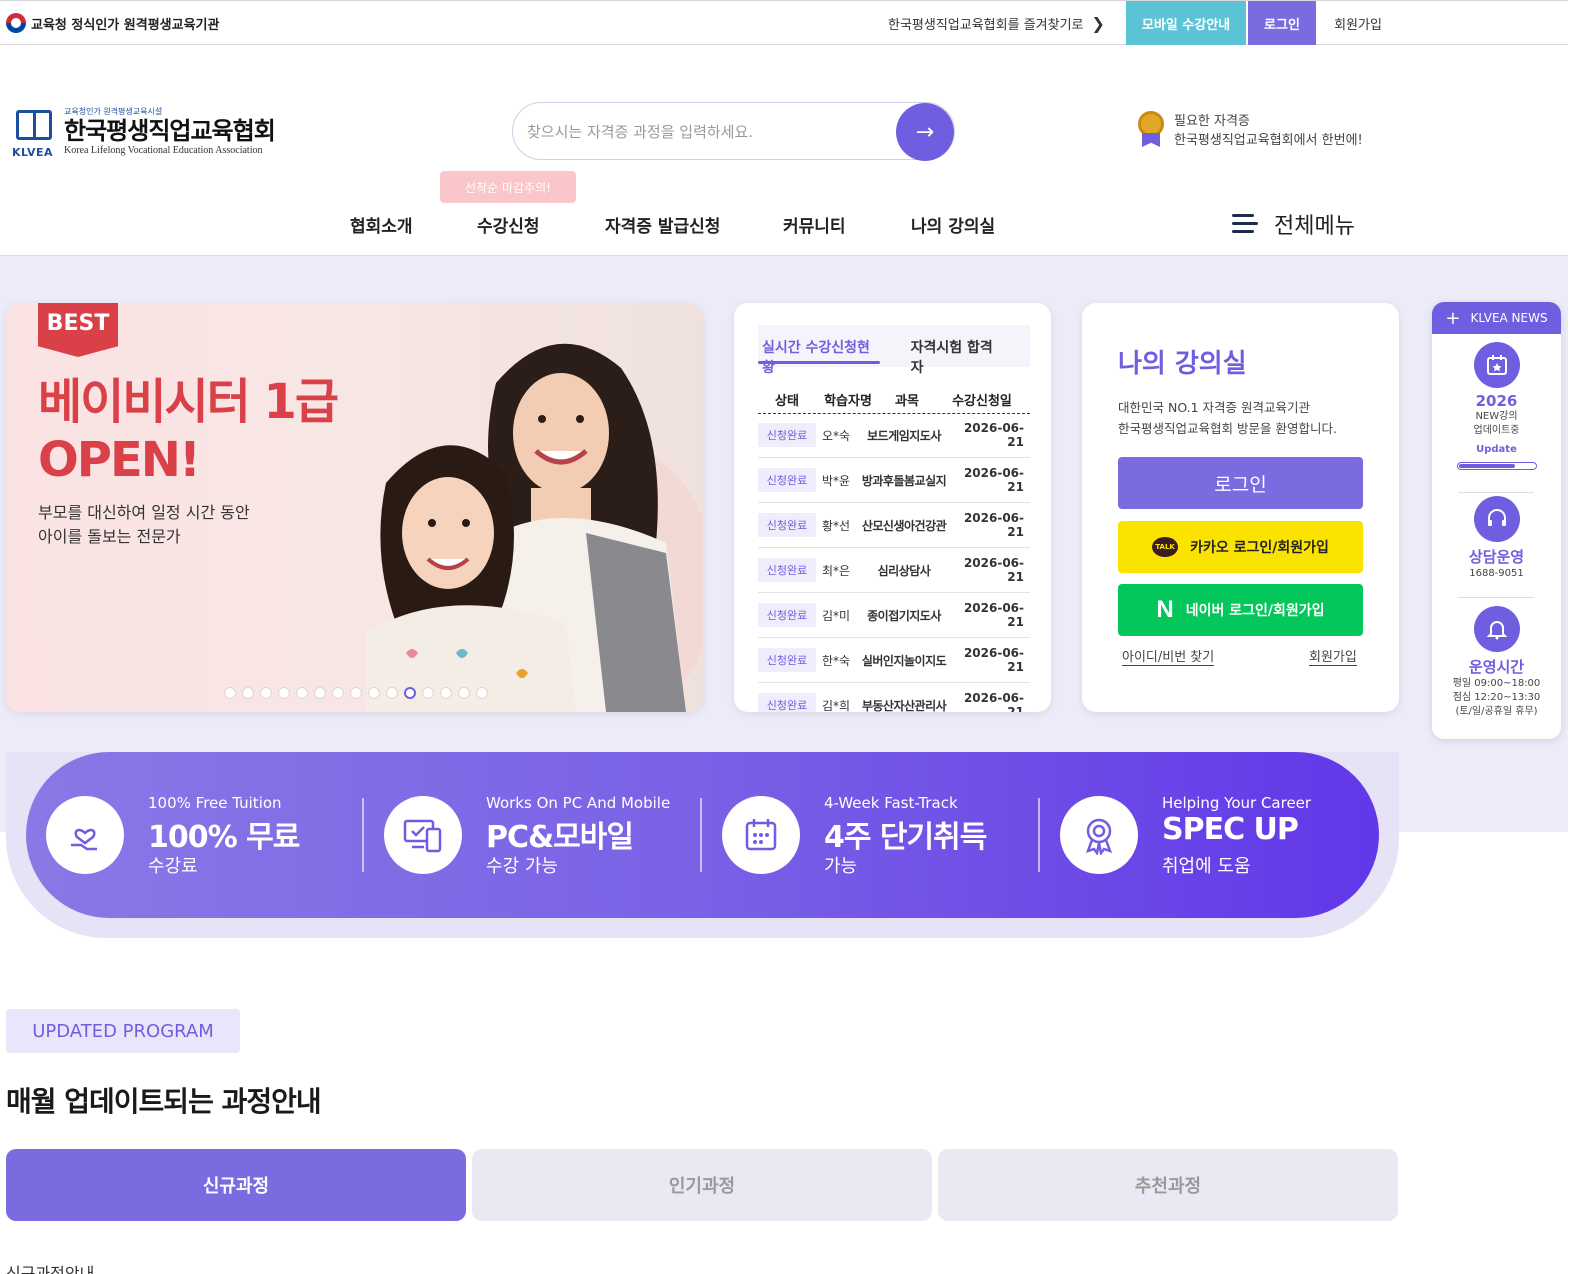  What do you see at coordinates (836, 435) in the screenshot?
I see `learner-name: 오*숙` at bounding box center [836, 435].